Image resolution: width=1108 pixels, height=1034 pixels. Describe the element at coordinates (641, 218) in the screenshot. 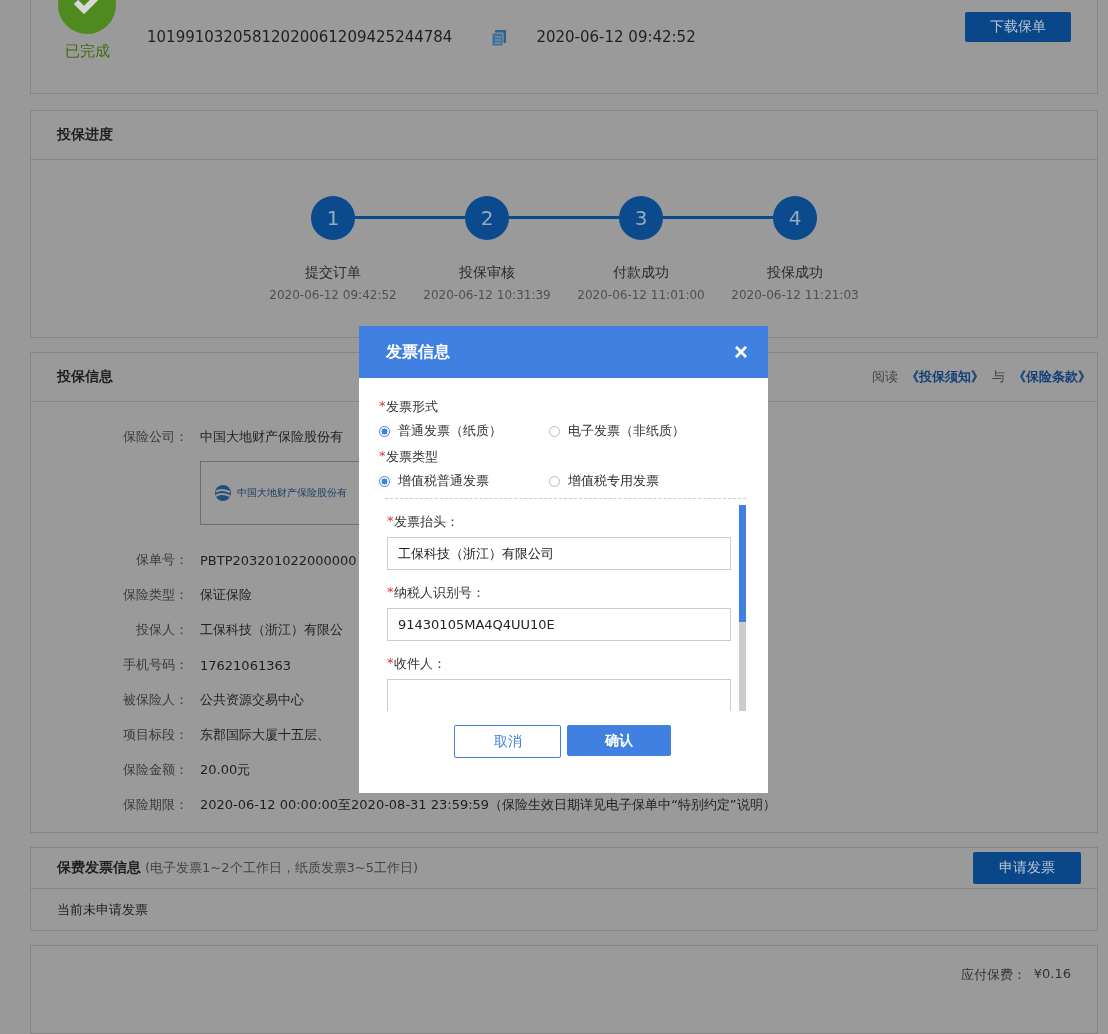

I see `step-number: 3` at that location.